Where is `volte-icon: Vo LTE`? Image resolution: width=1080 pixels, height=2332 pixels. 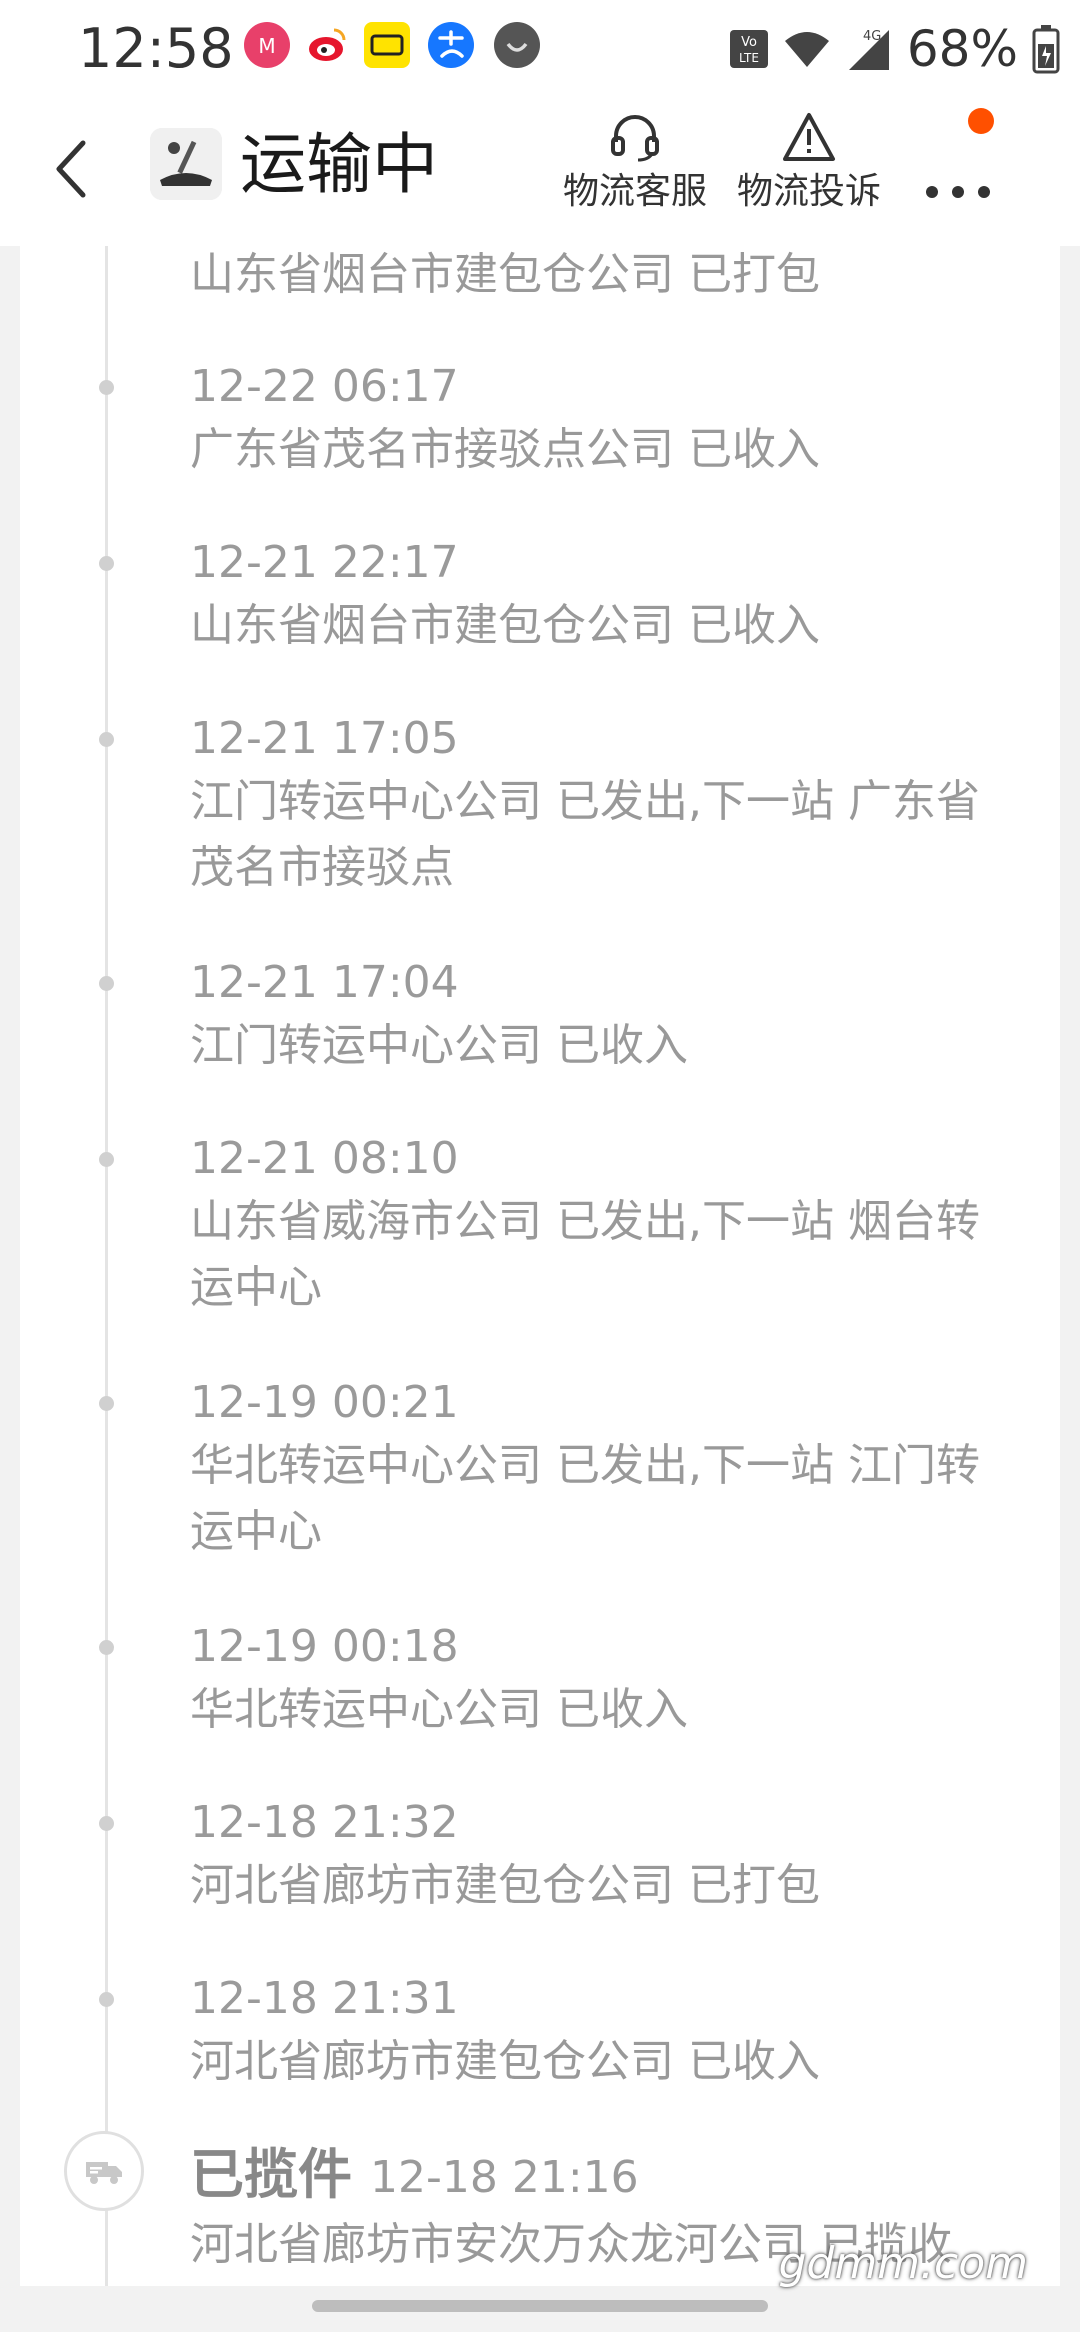
volte-icon: Vo LTE is located at coordinates (748, 49).